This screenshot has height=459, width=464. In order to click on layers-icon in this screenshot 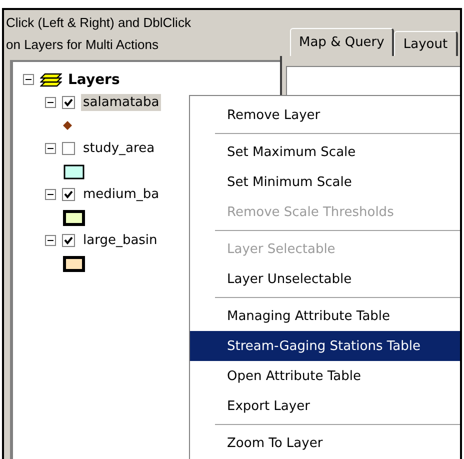, I will do `click(51, 80)`.